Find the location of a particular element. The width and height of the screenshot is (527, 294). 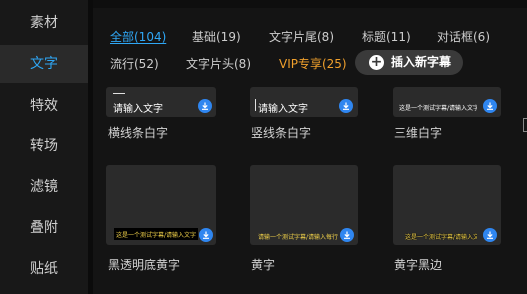

card-caption: 黄字黑边 is located at coordinates (418, 265).